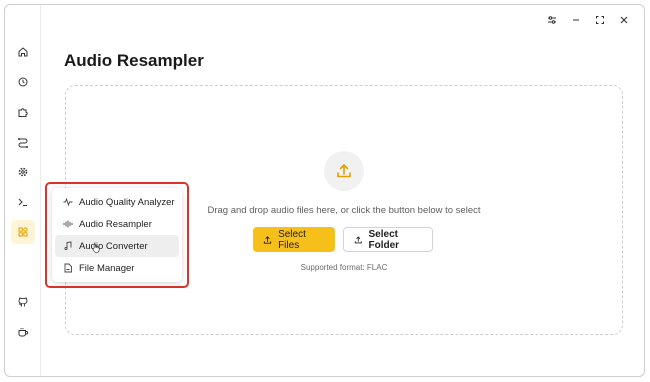  What do you see at coordinates (552, 20) in the screenshot?
I see `sliders-icon` at bounding box center [552, 20].